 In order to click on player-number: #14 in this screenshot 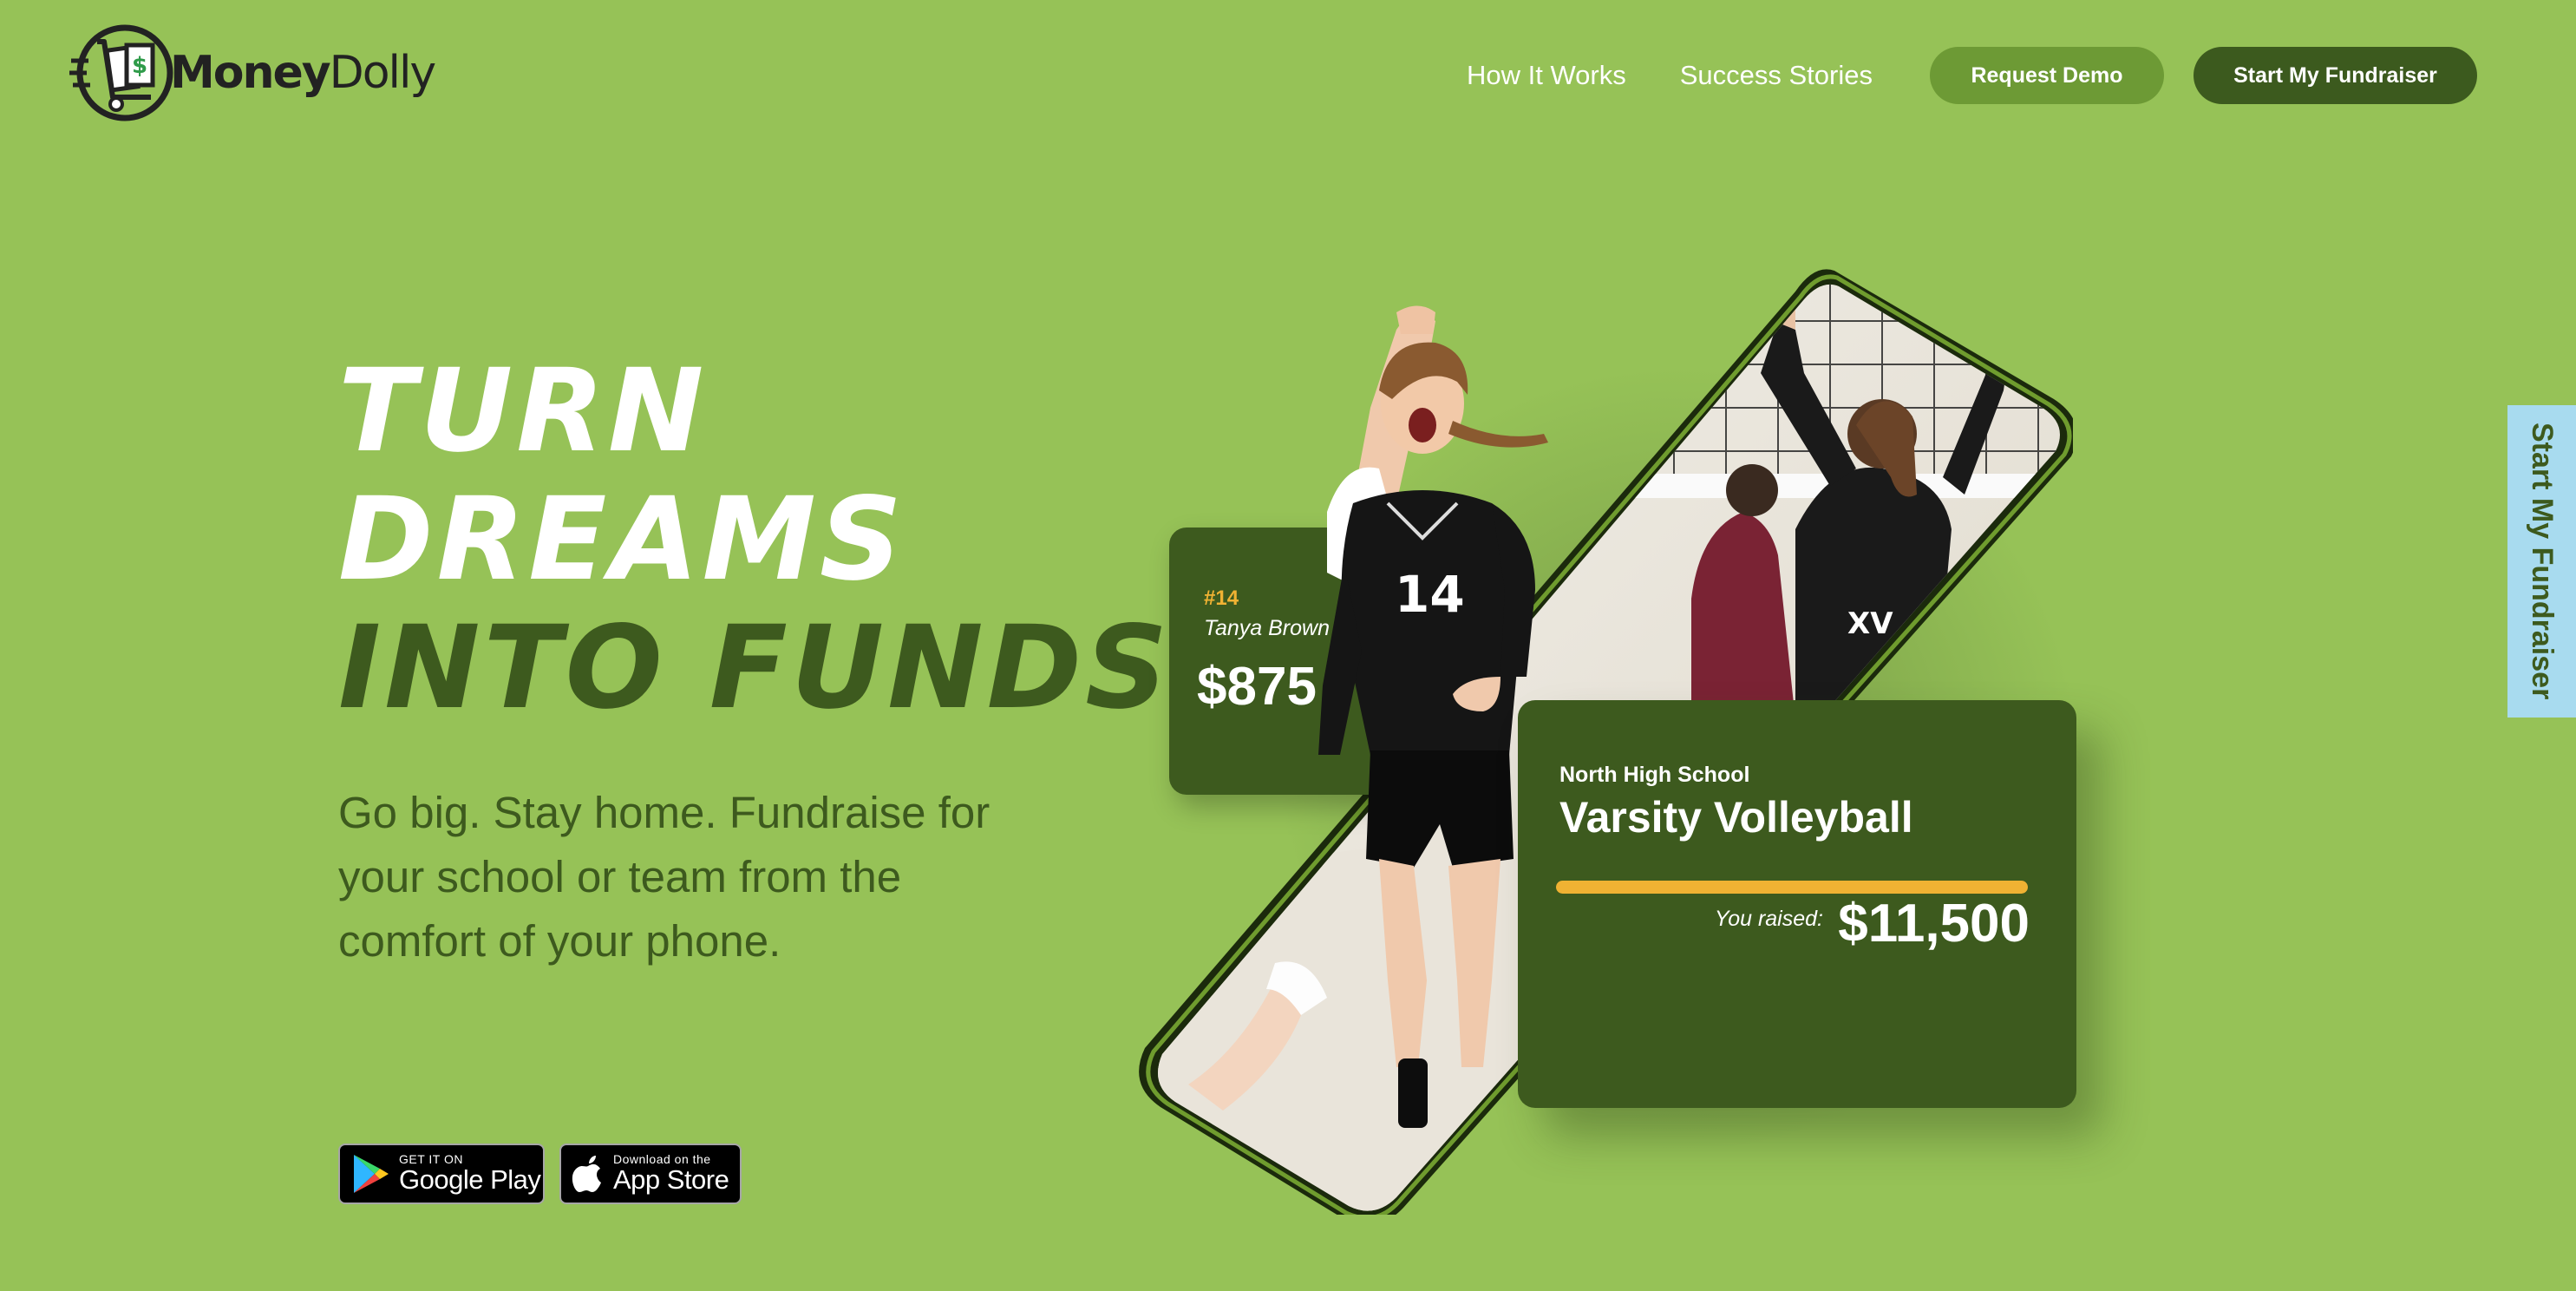, I will do `click(1221, 598)`.